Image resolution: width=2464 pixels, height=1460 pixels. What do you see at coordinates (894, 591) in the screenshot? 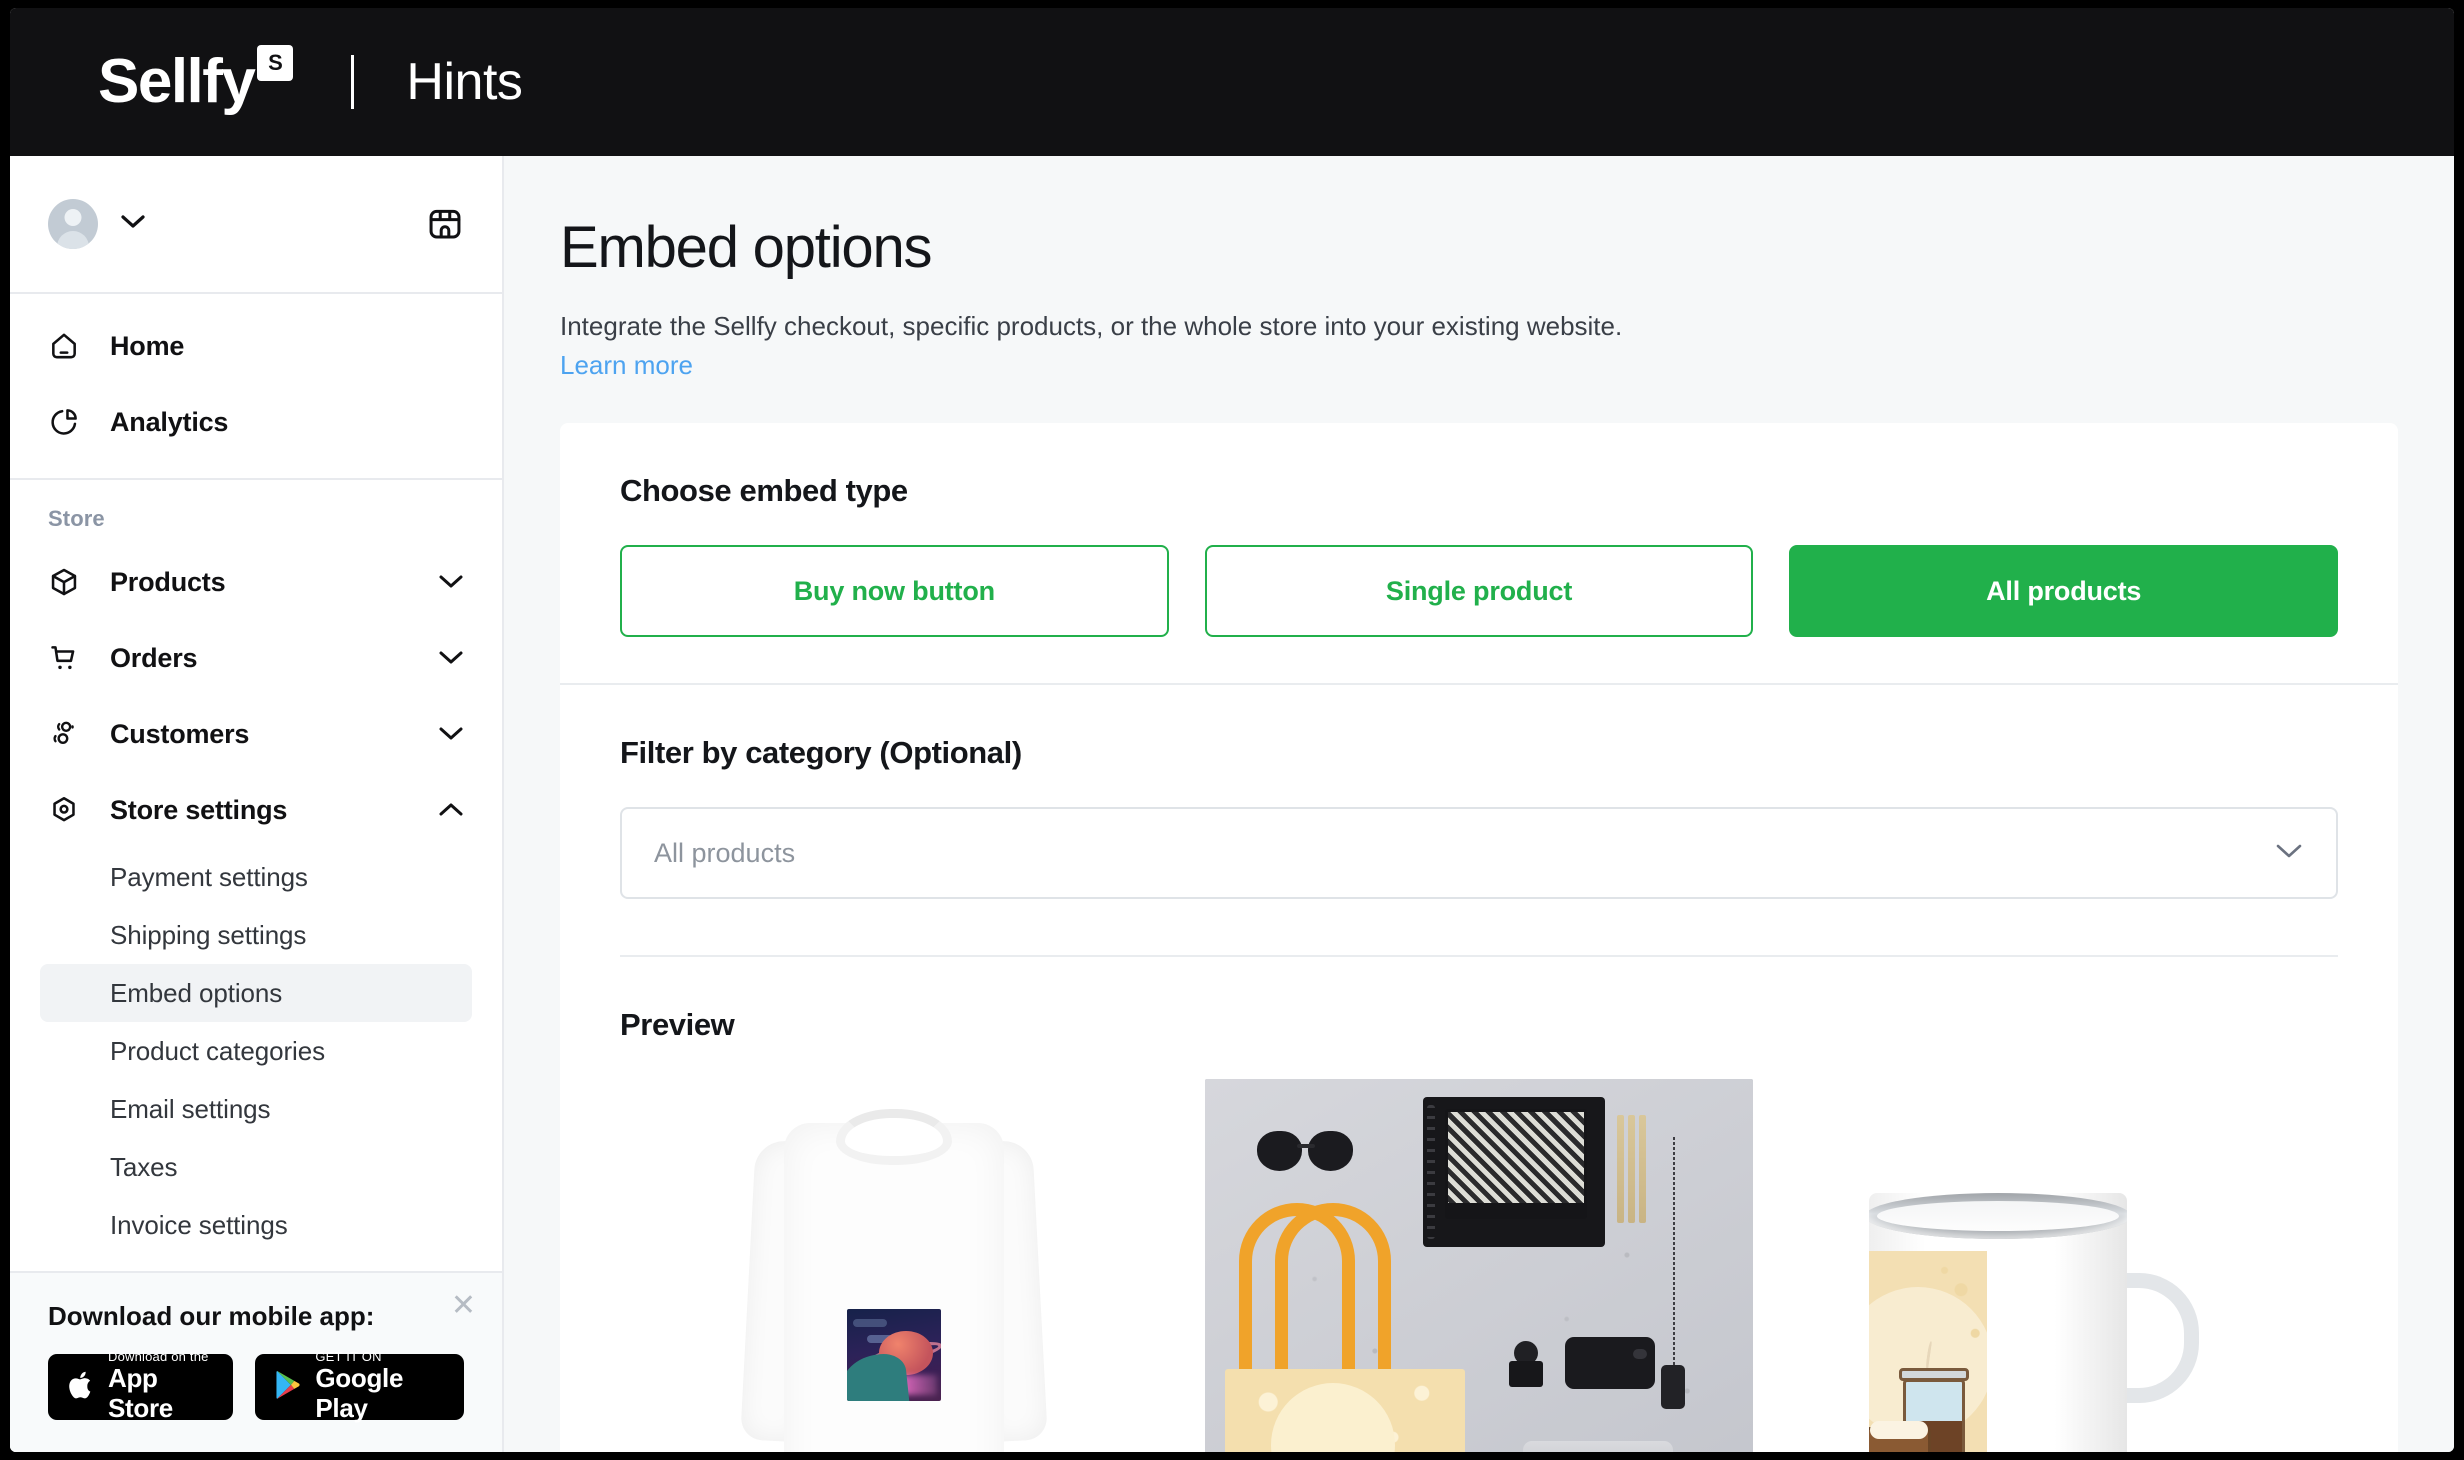
I see `embed-type-buy-now-button: Buy now button` at bounding box center [894, 591].